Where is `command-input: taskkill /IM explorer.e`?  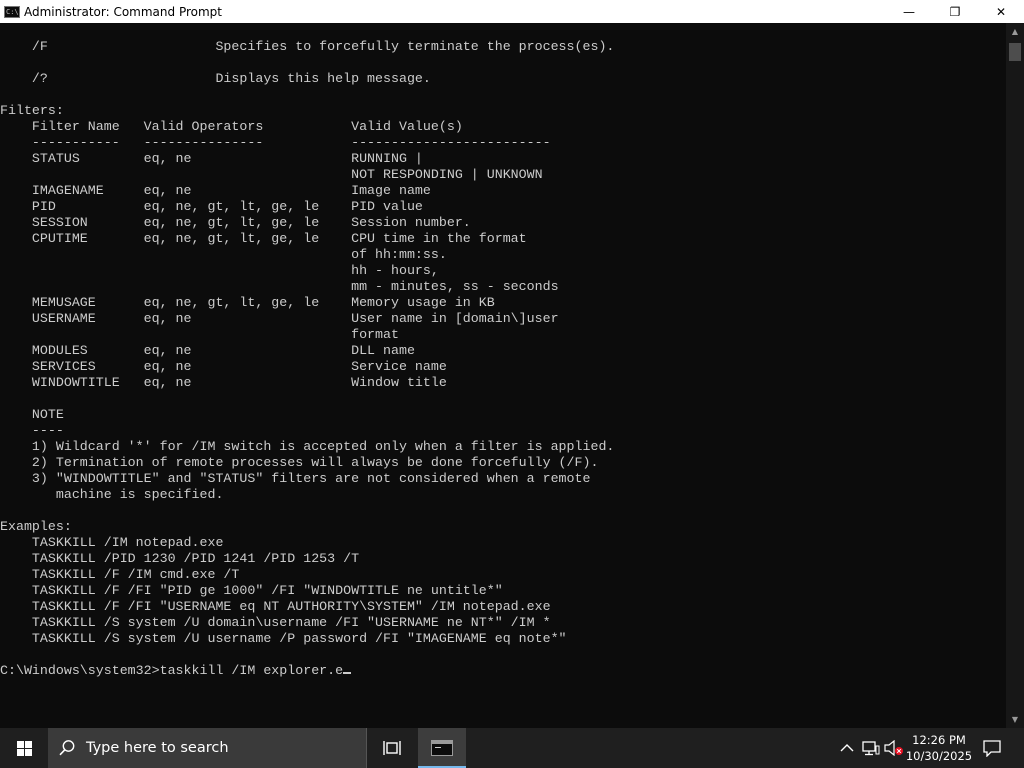 command-input: taskkill /IM explorer.e is located at coordinates (252, 670).